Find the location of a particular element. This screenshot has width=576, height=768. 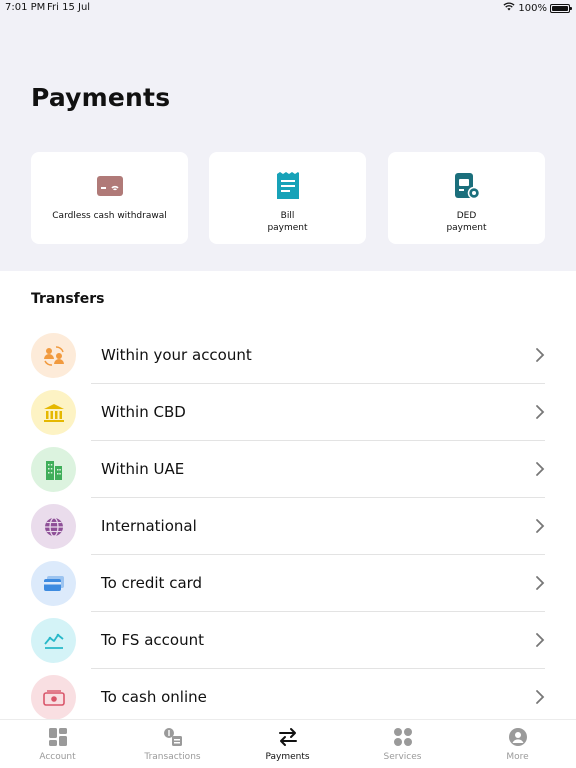

cash-icon is located at coordinates (53, 697).